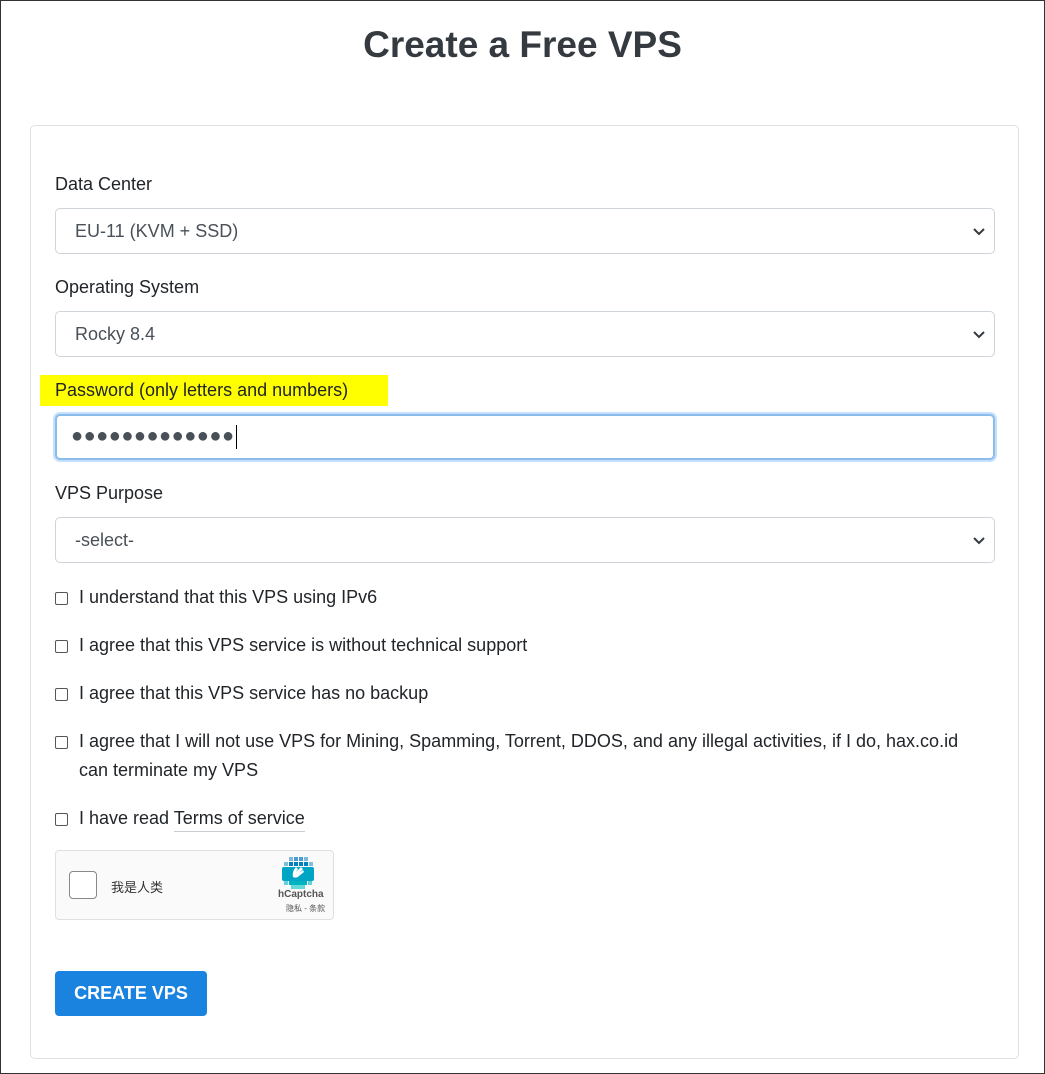  Describe the element at coordinates (236, 436) in the screenshot. I see `text-caret` at that location.